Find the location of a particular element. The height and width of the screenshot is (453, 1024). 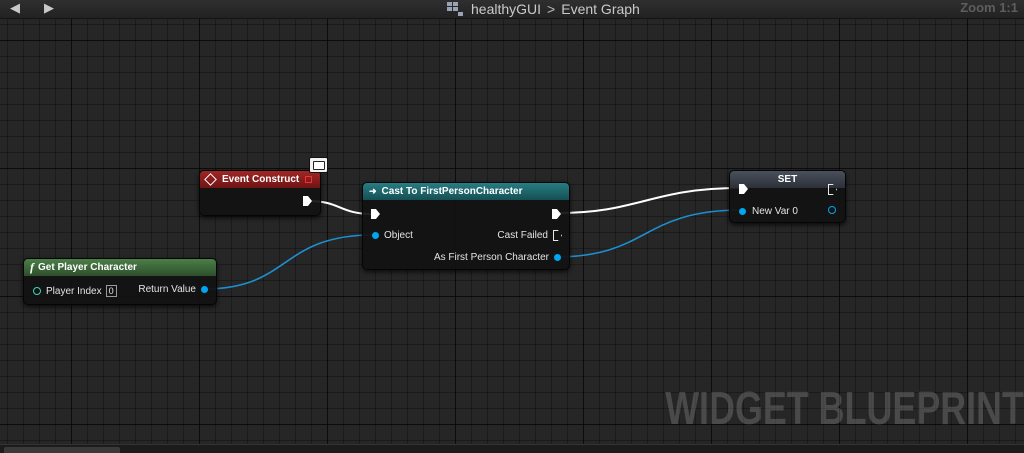

bottom-panel-tab is located at coordinates (62, 450).